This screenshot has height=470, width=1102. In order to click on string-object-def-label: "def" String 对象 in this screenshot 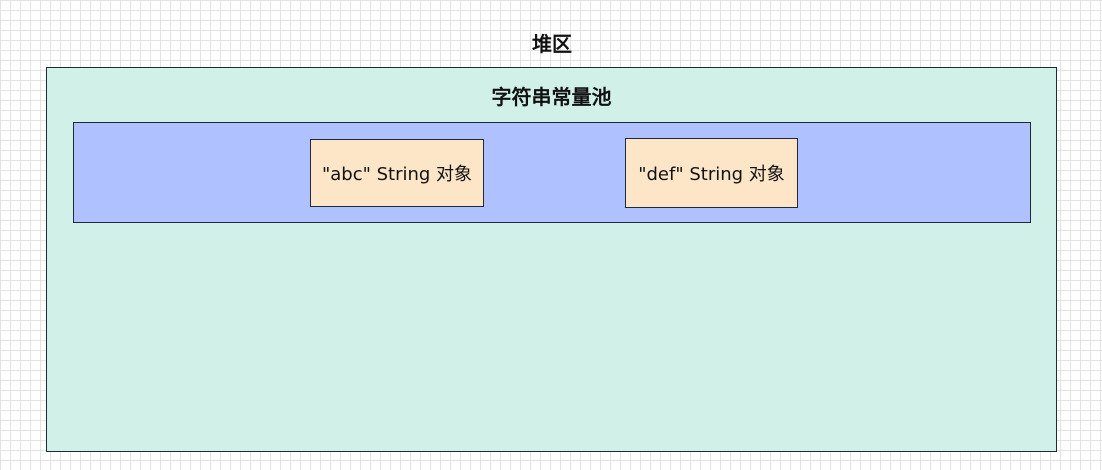, I will do `click(711, 174)`.